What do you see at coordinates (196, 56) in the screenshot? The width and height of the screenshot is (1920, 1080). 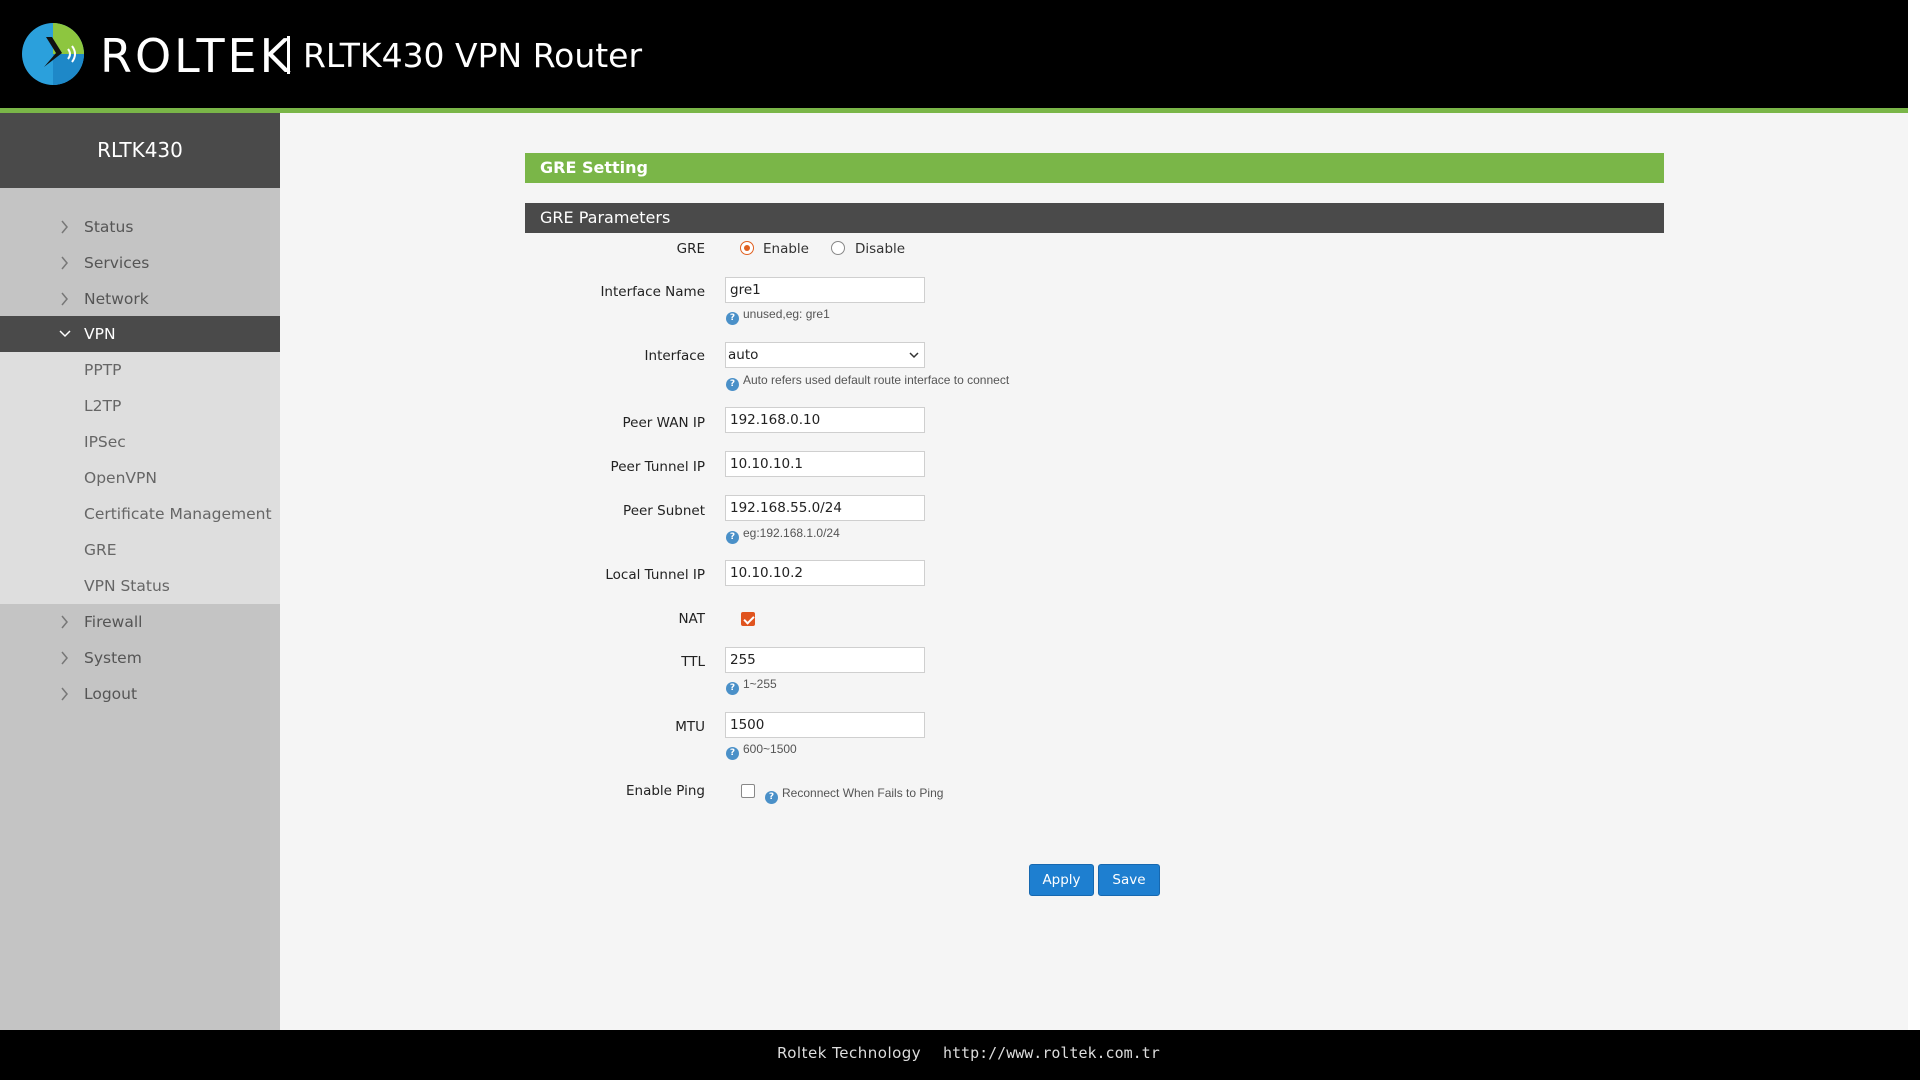 I see `brand-name: ROLTEK` at bounding box center [196, 56].